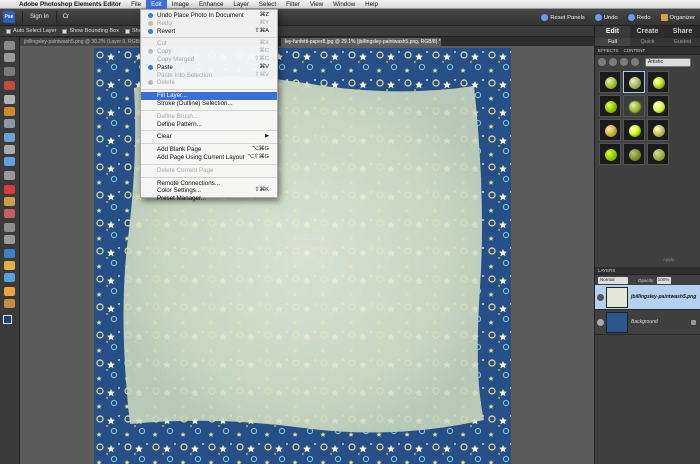 The width and height of the screenshot is (700, 464). What do you see at coordinates (39, 17) in the screenshot?
I see `sign-in-button: Sign In` at bounding box center [39, 17].